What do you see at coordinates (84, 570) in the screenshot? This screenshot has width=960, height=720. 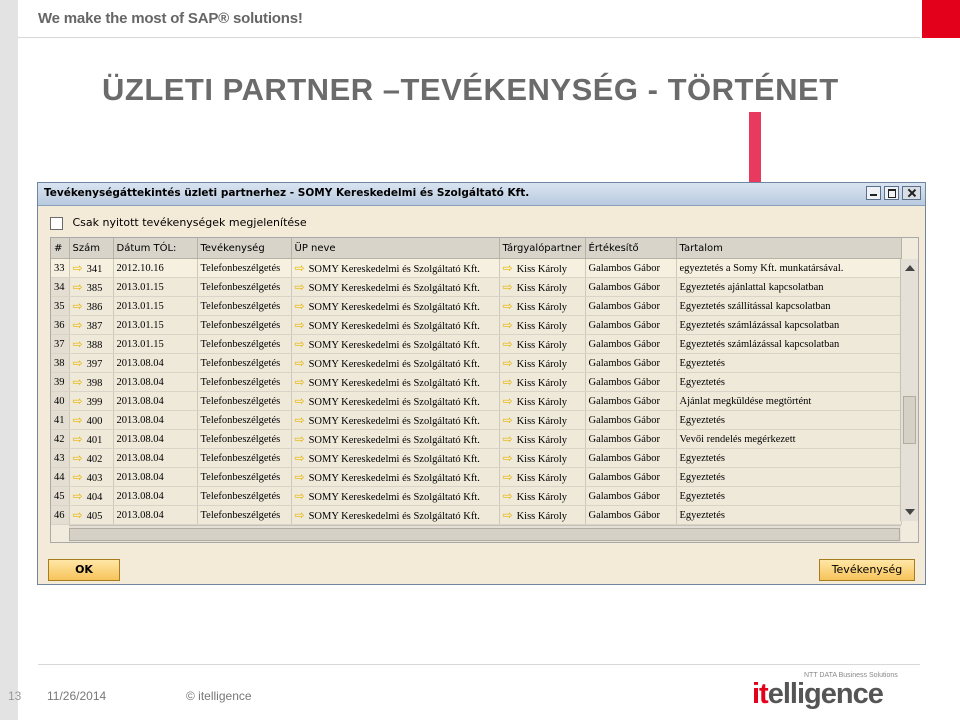 I see `ok-button: OK` at bounding box center [84, 570].